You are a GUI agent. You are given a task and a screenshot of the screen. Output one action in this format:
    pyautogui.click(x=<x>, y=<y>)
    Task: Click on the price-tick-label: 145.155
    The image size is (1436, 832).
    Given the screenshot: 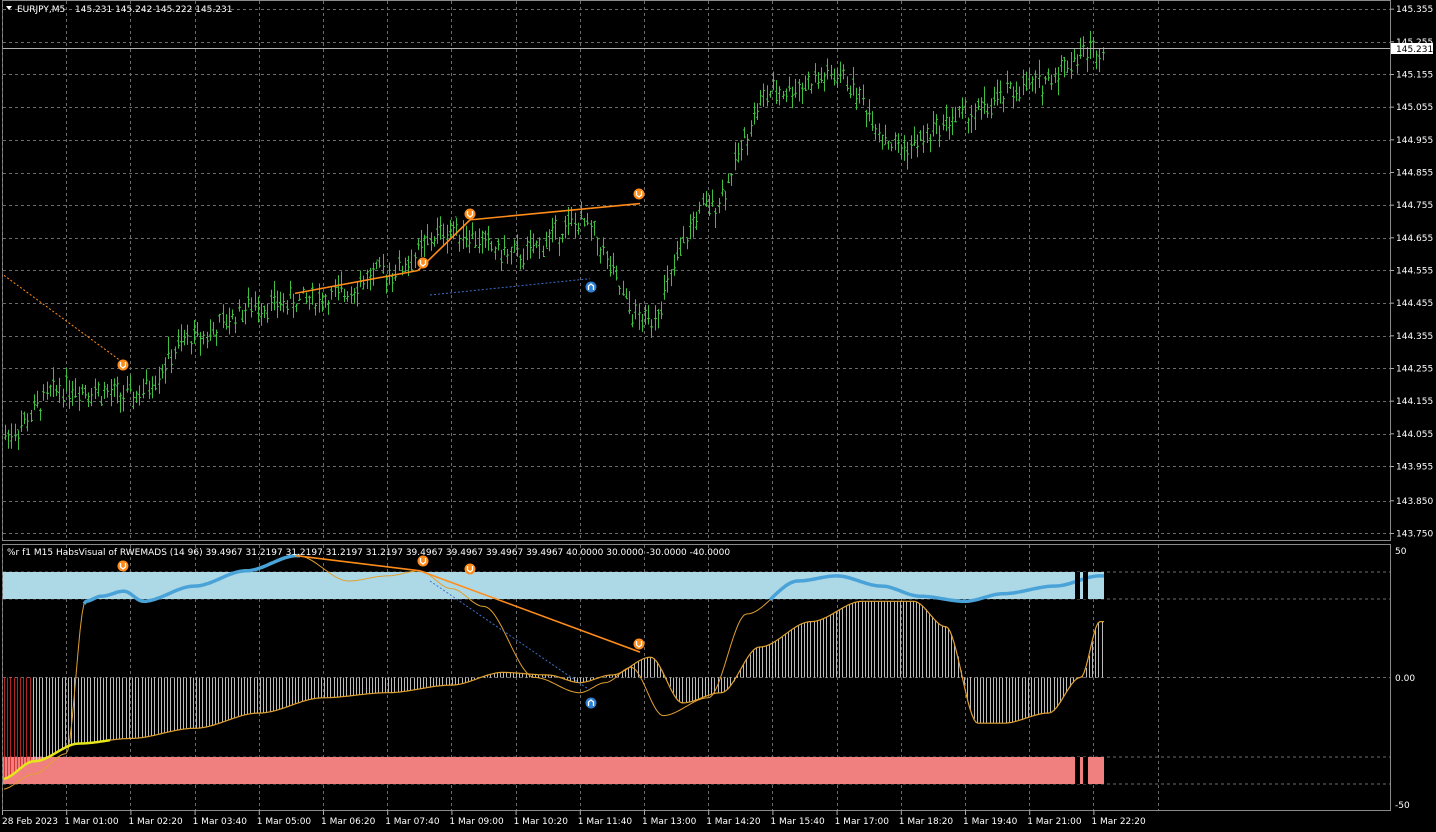 What is the action you would take?
    pyautogui.click(x=1414, y=76)
    